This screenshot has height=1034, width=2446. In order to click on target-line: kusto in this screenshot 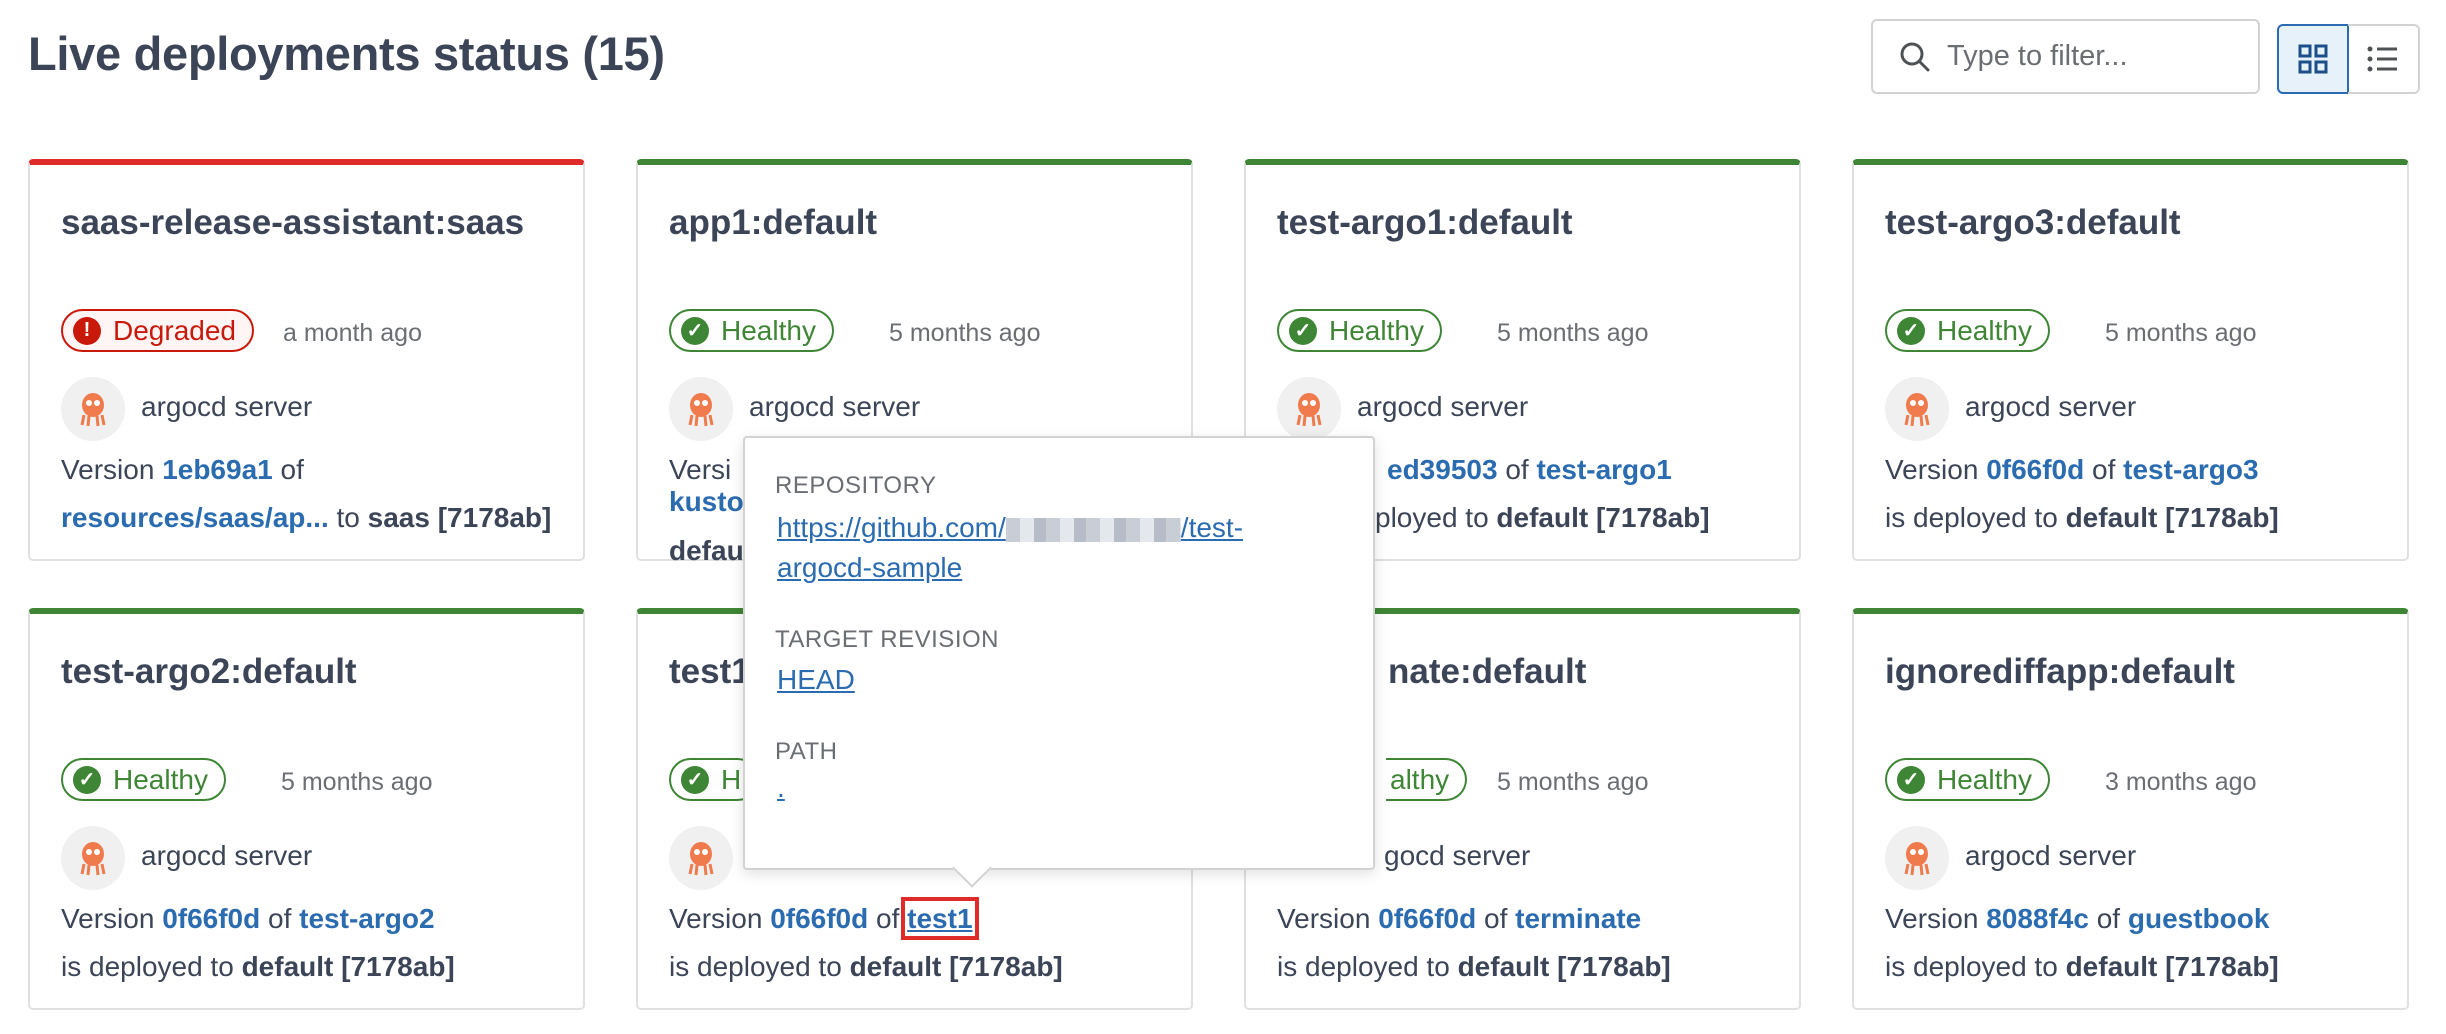, I will do `click(706, 502)`.